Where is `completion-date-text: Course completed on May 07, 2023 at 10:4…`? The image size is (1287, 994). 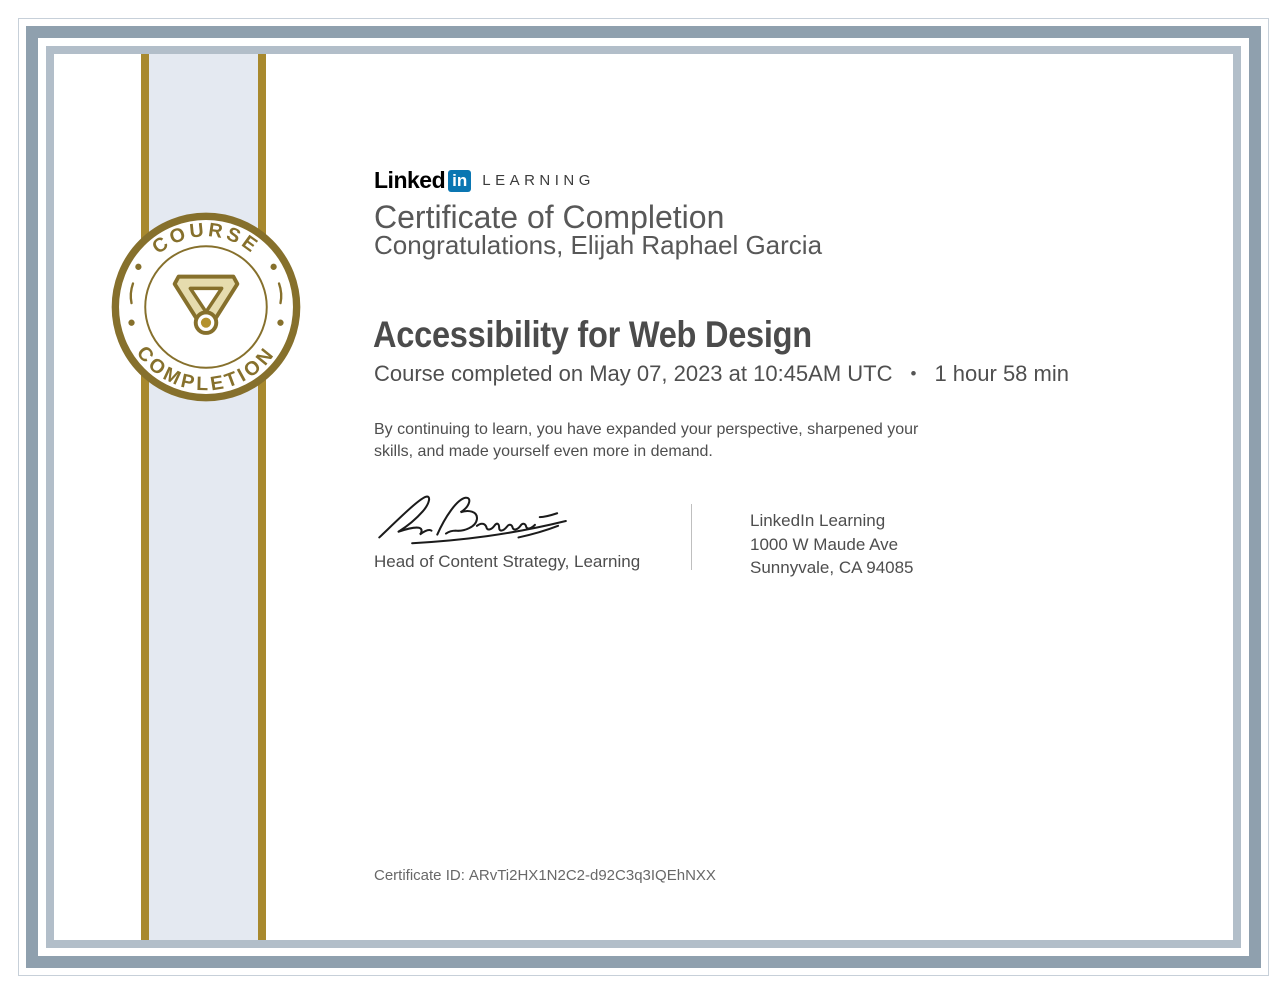
completion-date-text: Course completed on May 07, 2023 at 10:4… is located at coordinates (633, 373).